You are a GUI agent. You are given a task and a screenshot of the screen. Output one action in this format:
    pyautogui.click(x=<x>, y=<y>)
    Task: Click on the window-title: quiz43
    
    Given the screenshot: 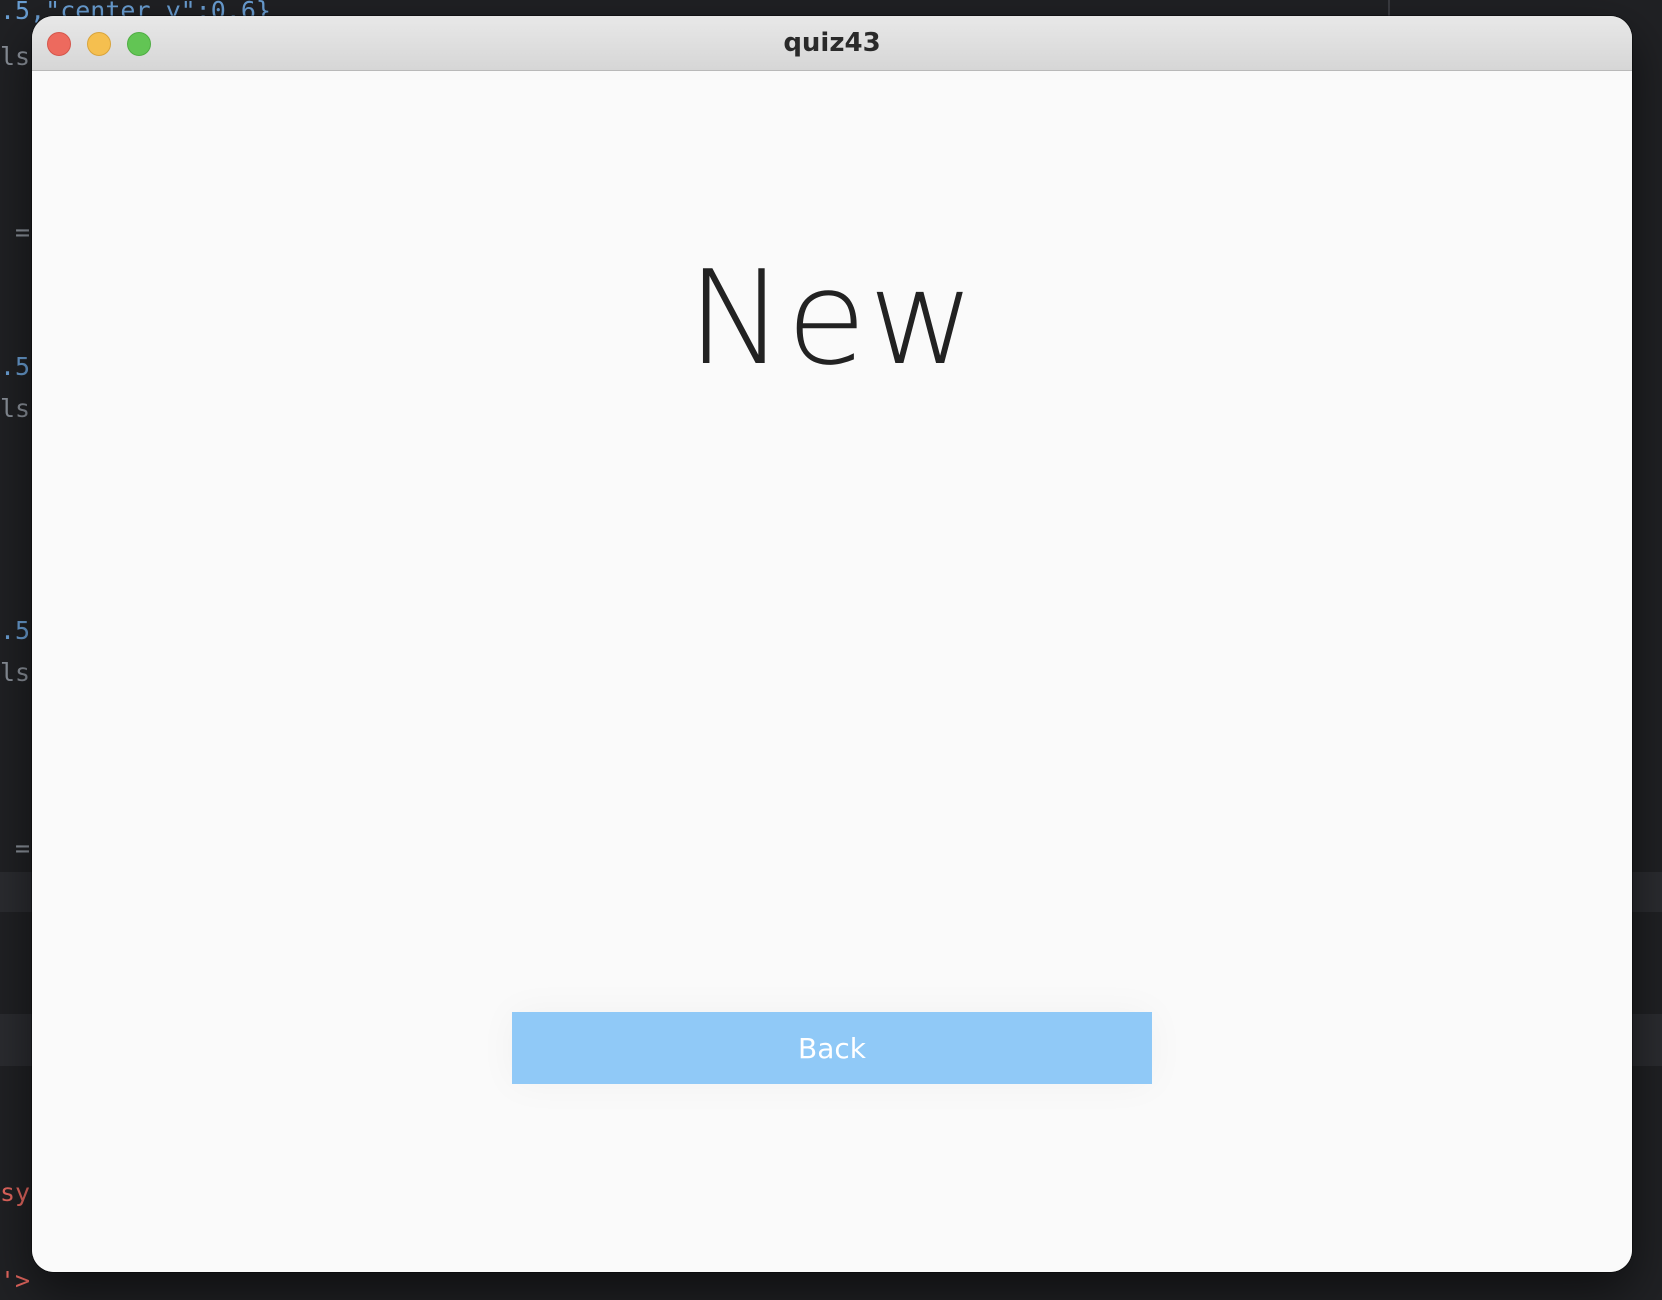 What is the action you would take?
    pyautogui.click(x=832, y=43)
    